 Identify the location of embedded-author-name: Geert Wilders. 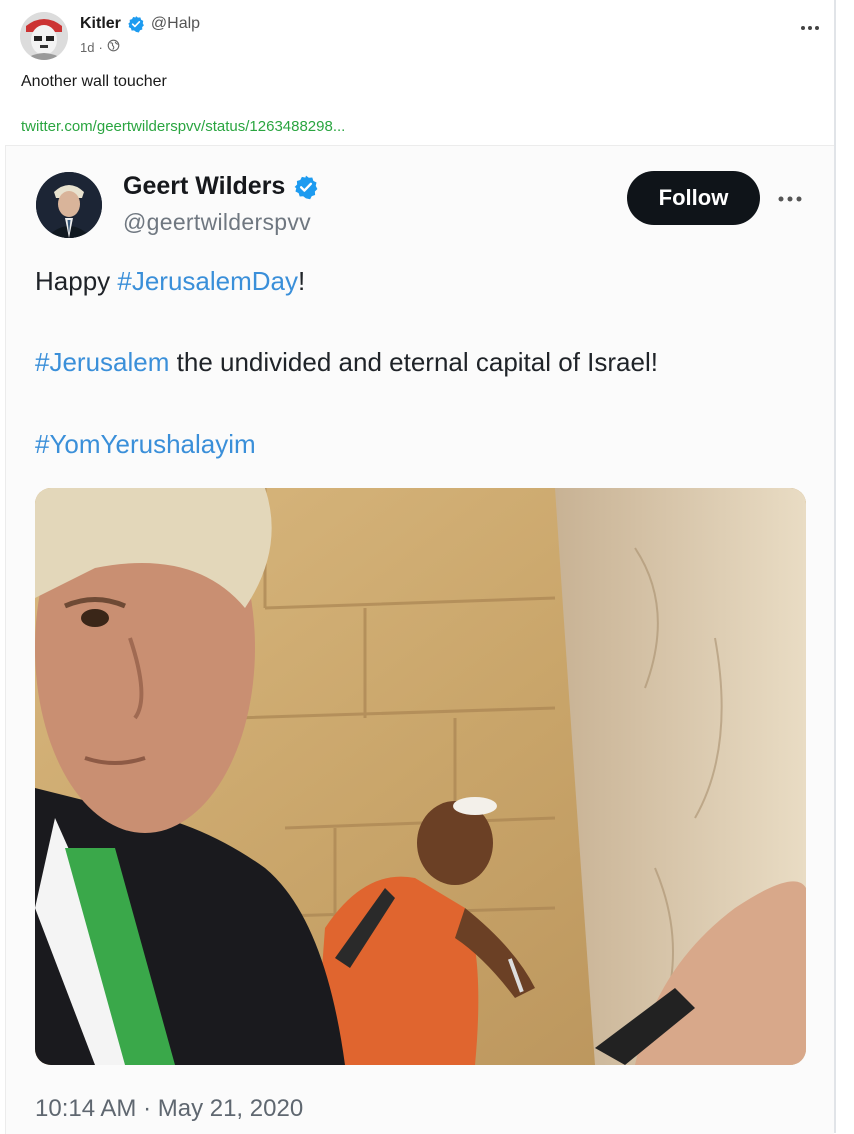
(204, 186).